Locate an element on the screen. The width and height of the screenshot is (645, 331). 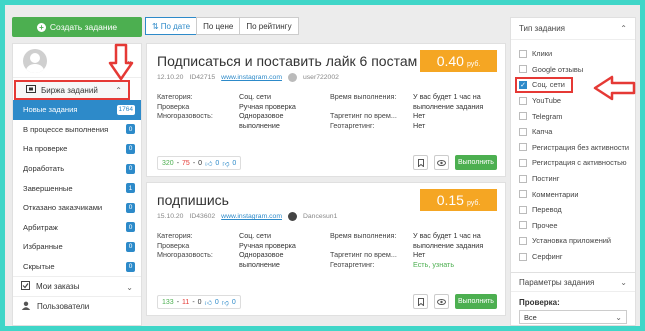
count-badge: 1764 is located at coordinates (125, 109).